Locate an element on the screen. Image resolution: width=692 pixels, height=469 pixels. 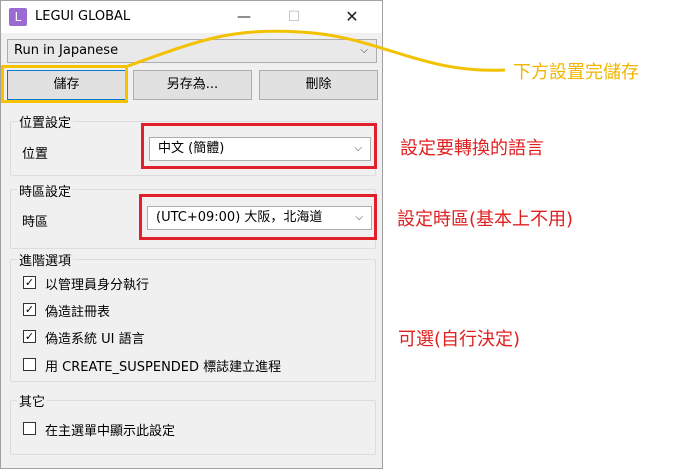
save-hint-annotation: 下方設置完儲存 is located at coordinates (576, 72).